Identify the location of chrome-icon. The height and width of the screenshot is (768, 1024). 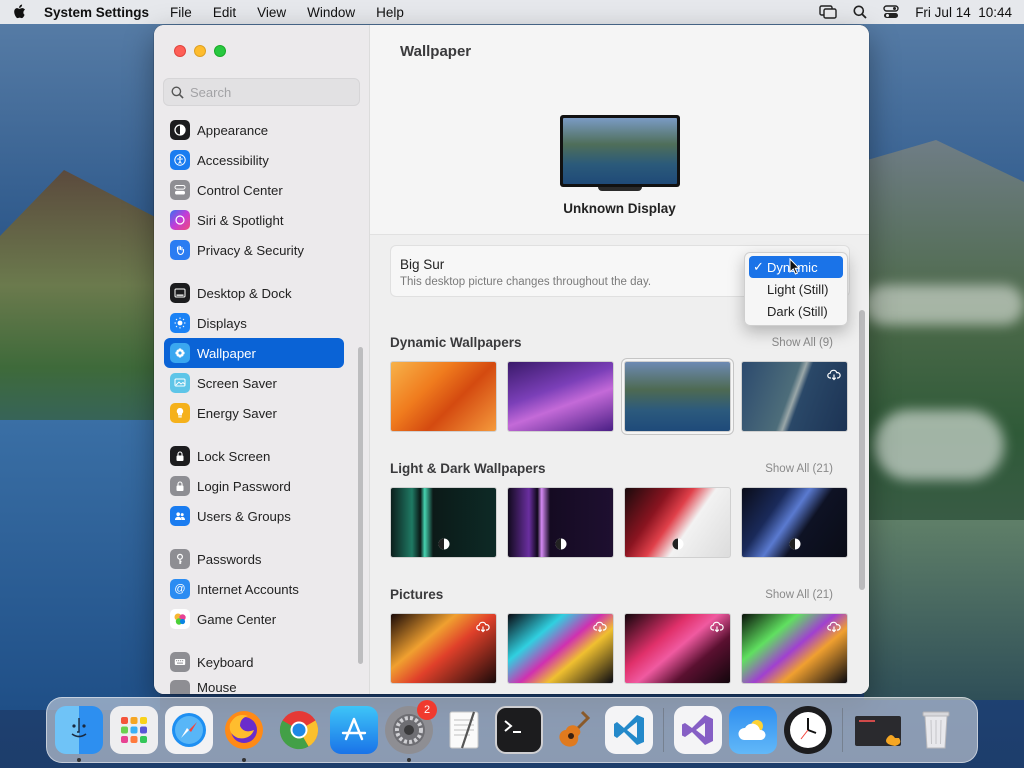
(299, 730).